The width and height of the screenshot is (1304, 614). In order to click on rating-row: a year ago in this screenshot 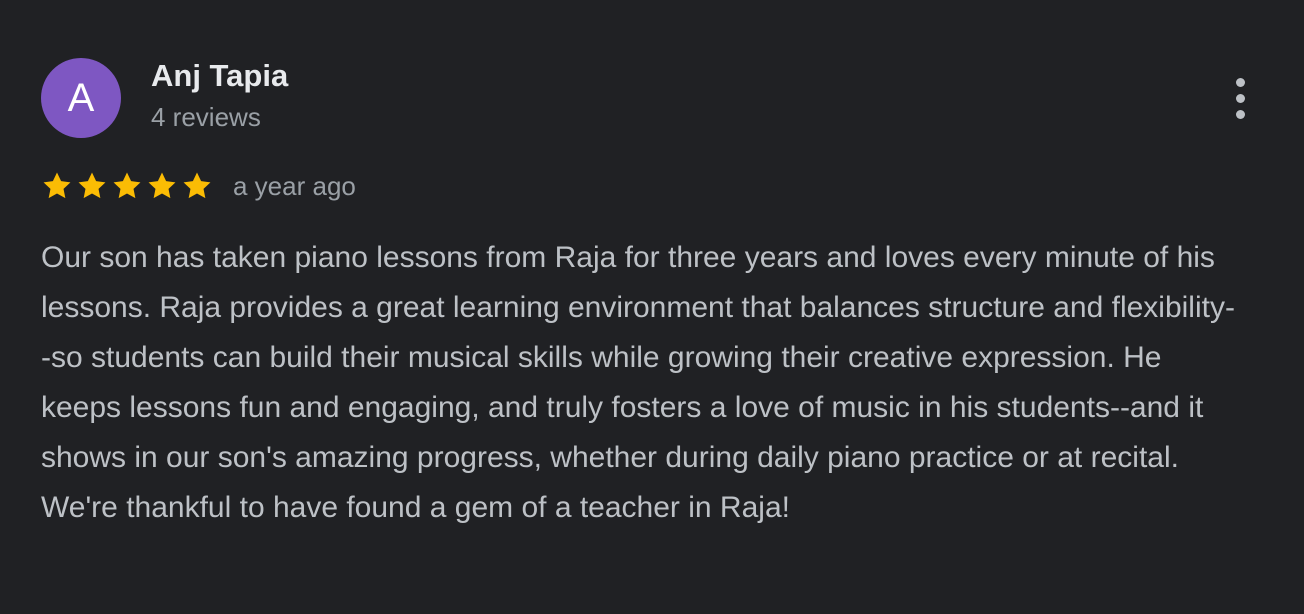, I will do `click(198, 186)`.